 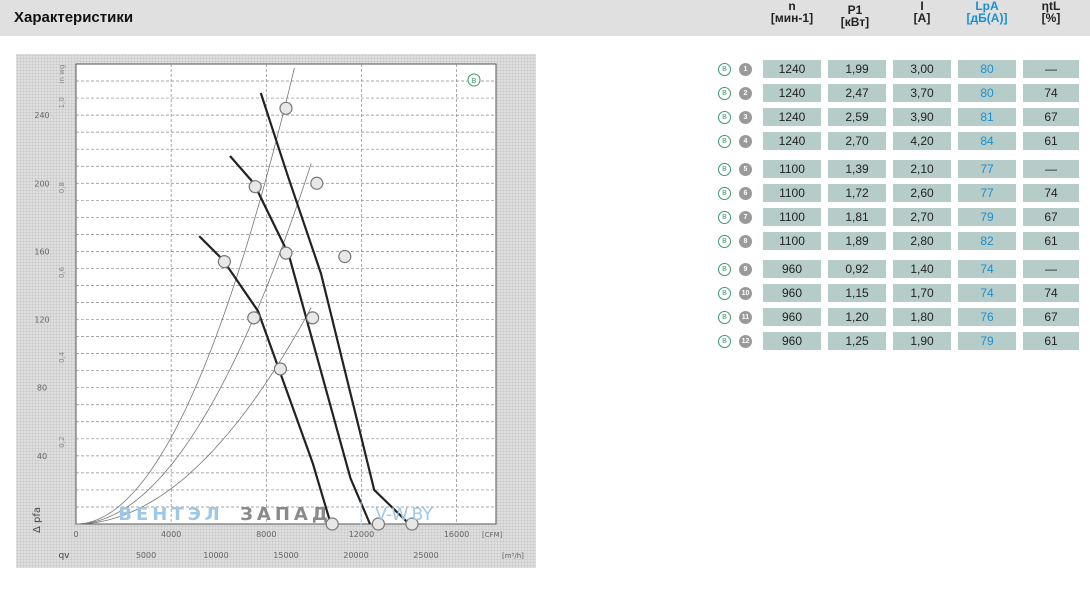 What do you see at coordinates (857, 317) in the screenshot?
I see `cell-p1: 1,20` at bounding box center [857, 317].